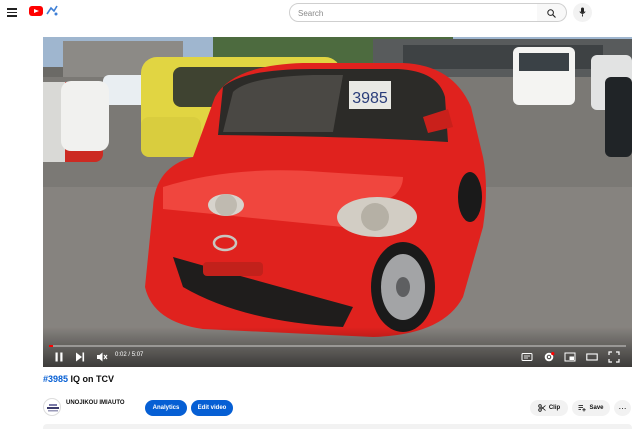 The image size is (640, 429). I want to click on save-label: Save, so click(596, 408).